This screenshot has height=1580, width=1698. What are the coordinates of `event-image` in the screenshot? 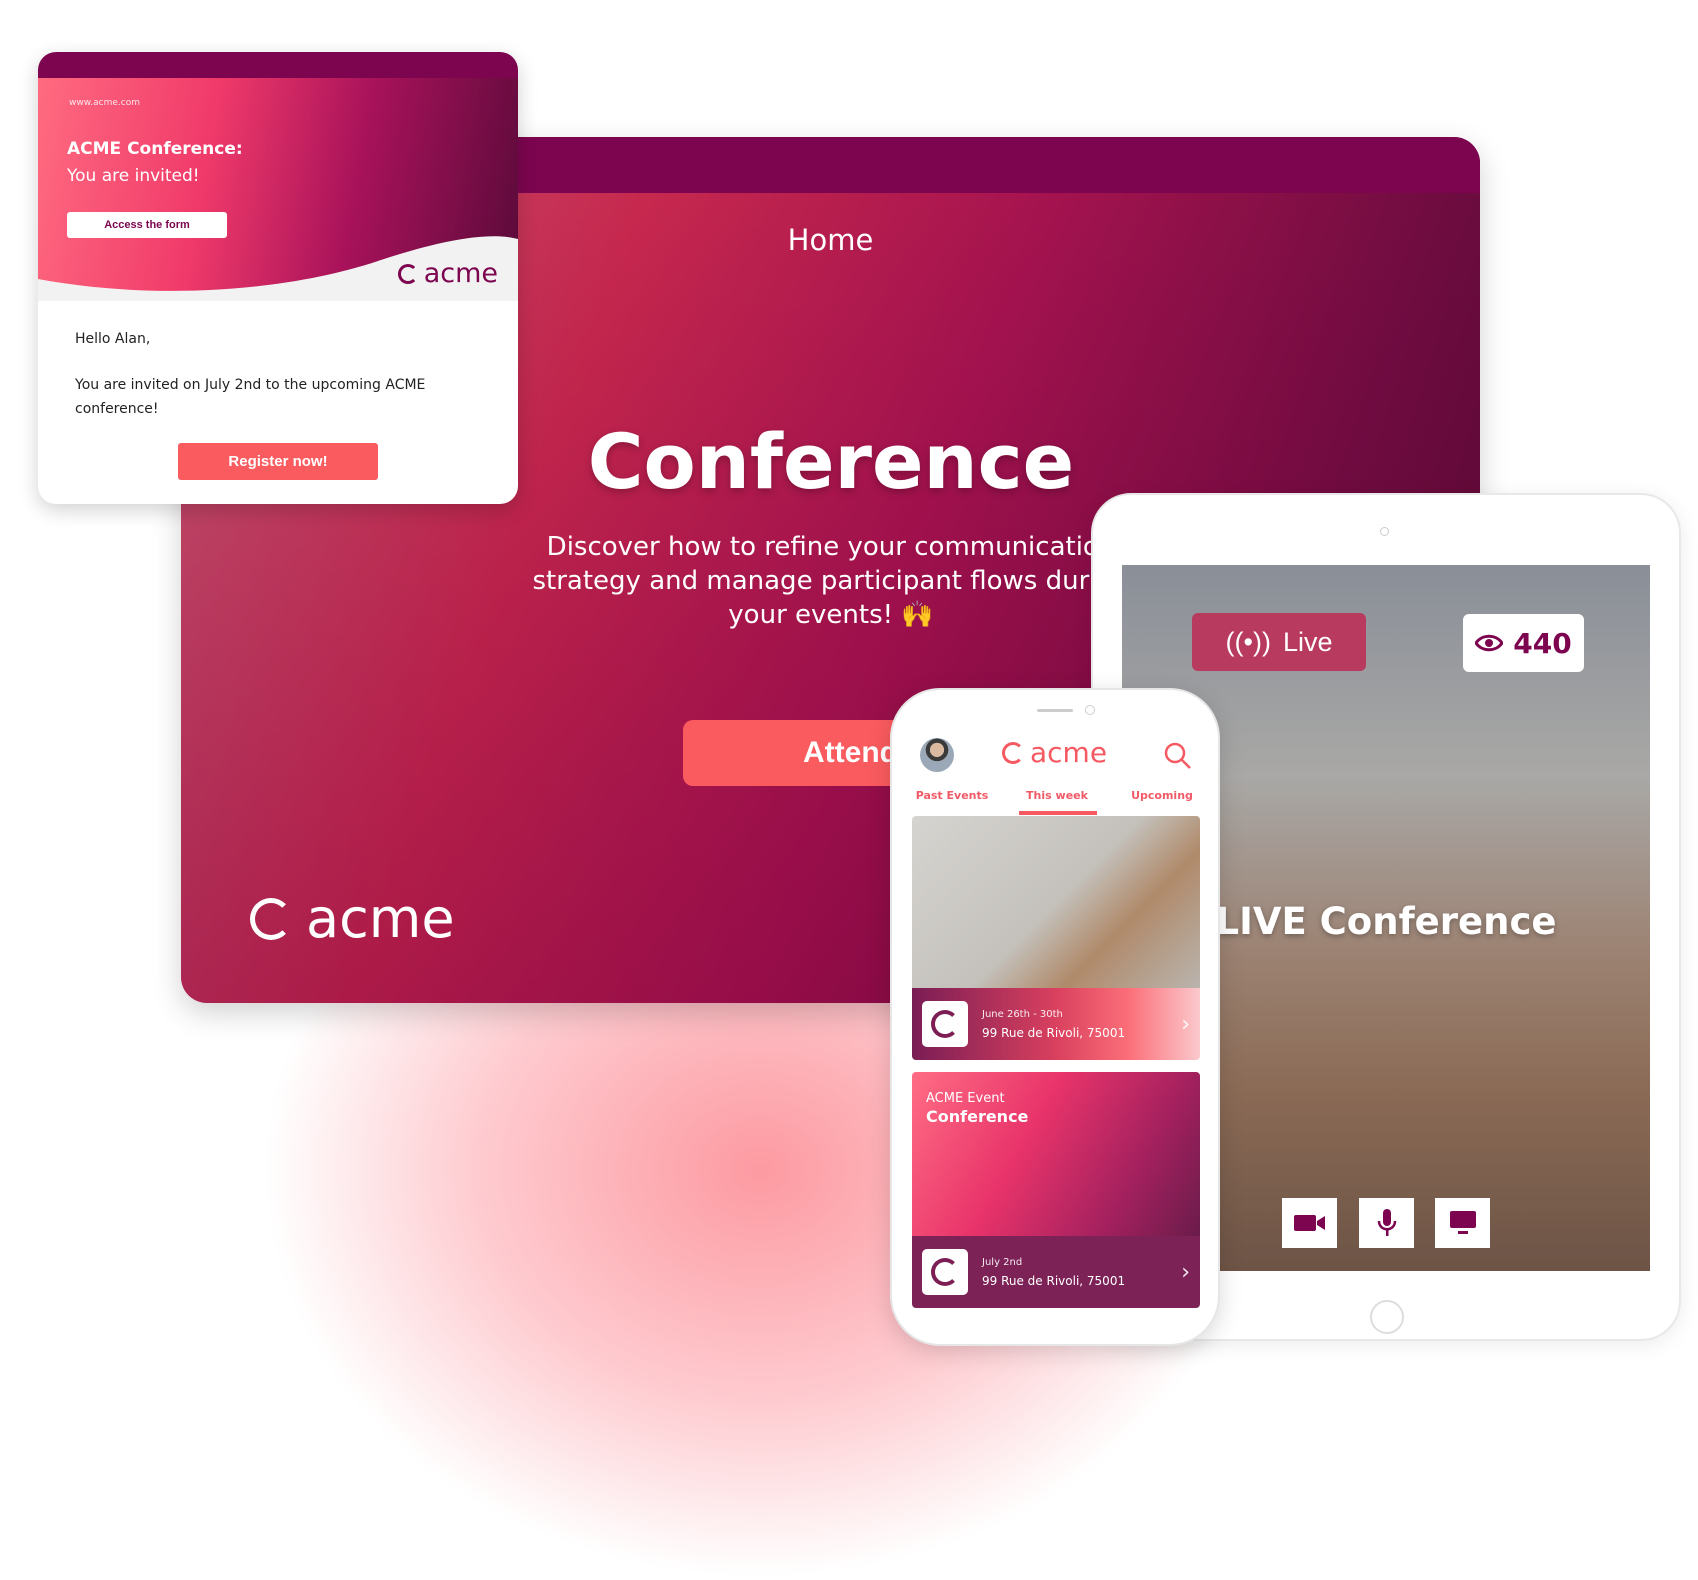 It's located at (1056, 902).